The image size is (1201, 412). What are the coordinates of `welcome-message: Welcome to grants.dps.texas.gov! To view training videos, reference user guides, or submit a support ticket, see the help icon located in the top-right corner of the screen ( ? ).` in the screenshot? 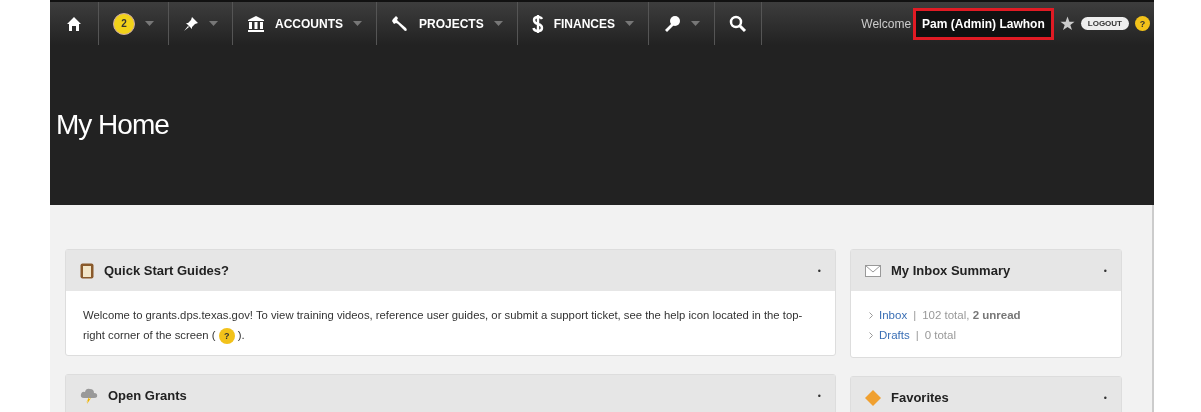 It's located at (450, 325).